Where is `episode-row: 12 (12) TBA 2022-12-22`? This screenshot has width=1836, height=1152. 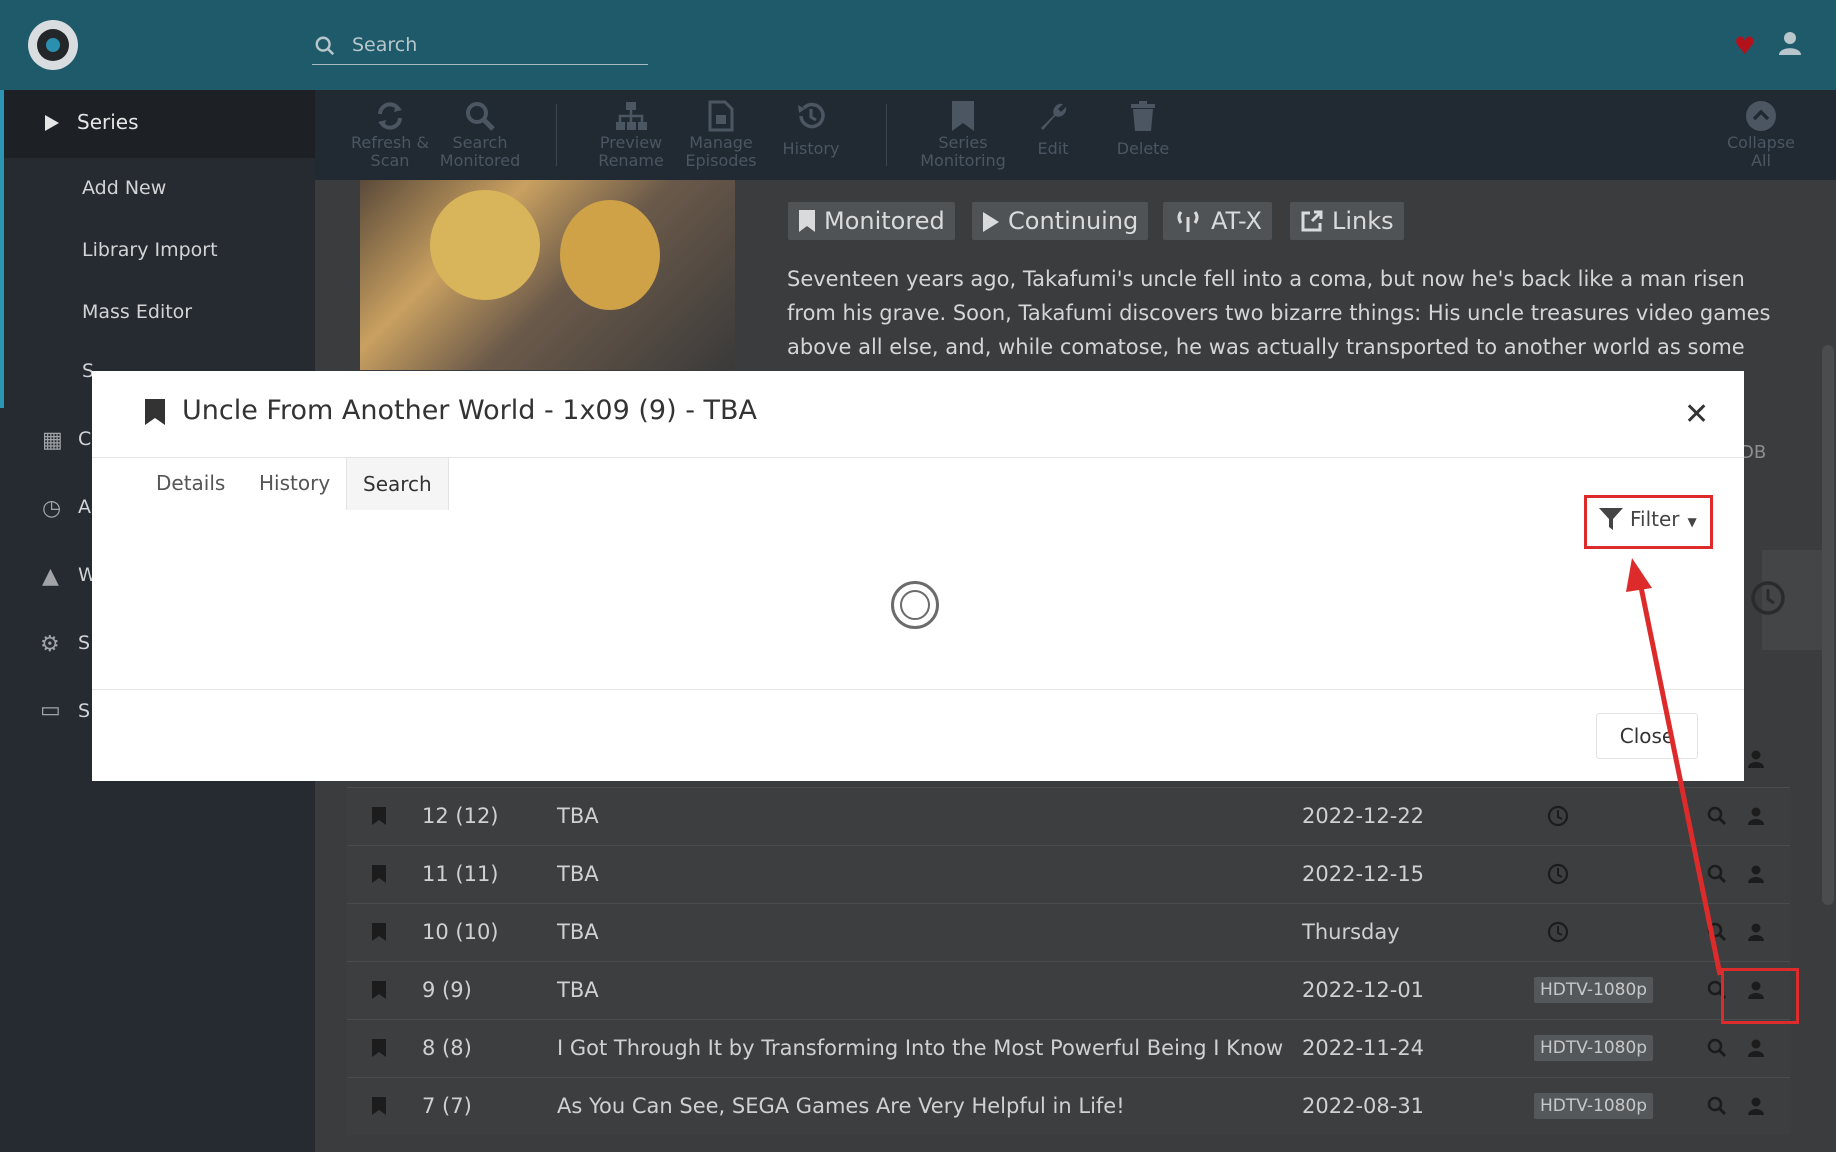 episode-row: 12 (12) TBA 2022-12-22 is located at coordinates (1068, 816).